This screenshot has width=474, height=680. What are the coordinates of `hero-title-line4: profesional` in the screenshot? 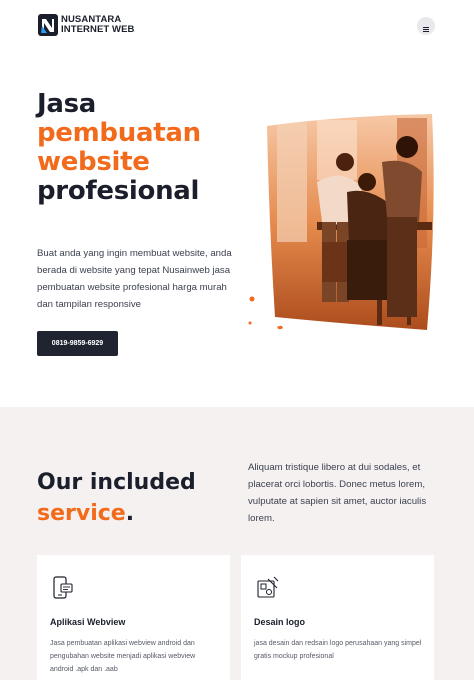 It's located at (118, 191).